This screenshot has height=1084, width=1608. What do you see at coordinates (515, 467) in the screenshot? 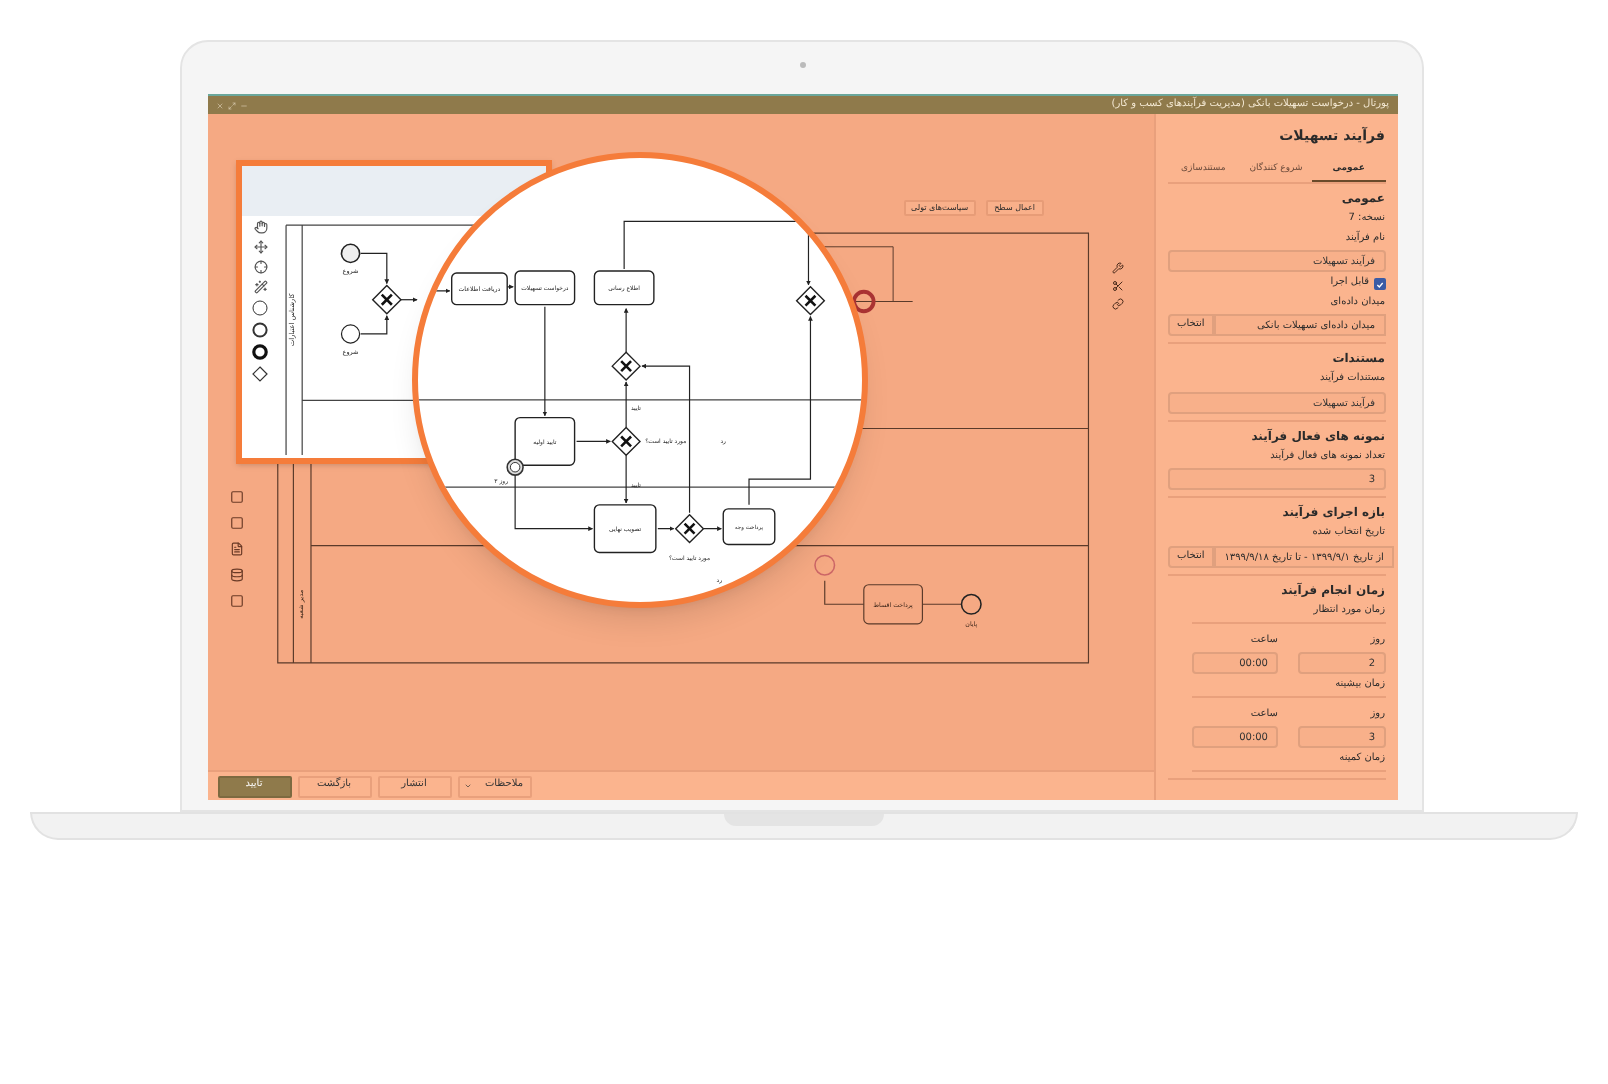
I see `timer-event-icon` at bounding box center [515, 467].